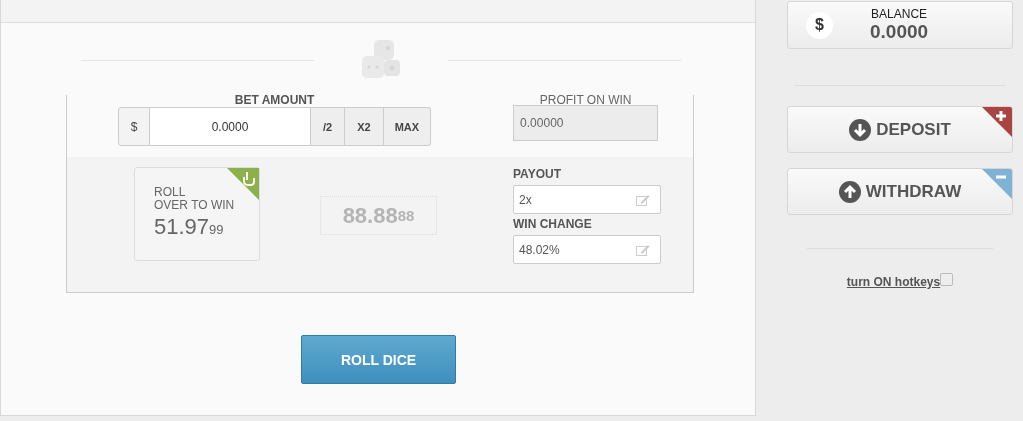 The width and height of the screenshot is (1023, 421). Describe the element at coordinates (947, 279) in the screenshot. I see `hotkeys-checkbox` at that location.